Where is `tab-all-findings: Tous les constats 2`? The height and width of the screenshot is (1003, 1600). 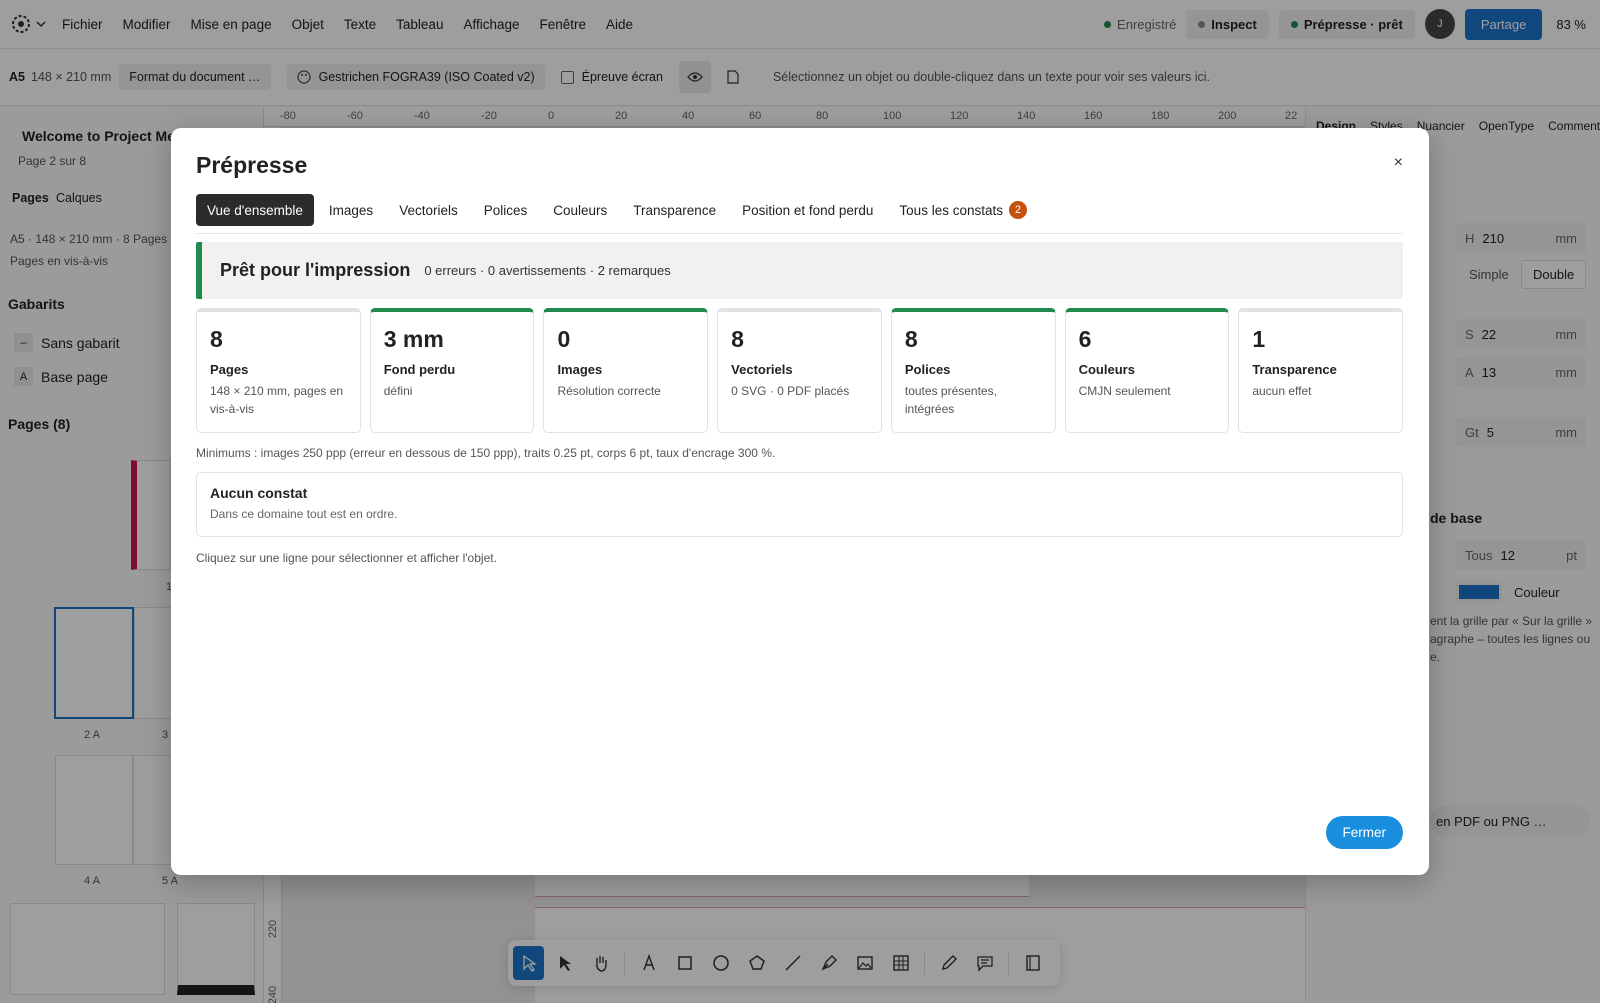 tab-all-findings: Tous les constats 2 is located at coordinates (963, 210).